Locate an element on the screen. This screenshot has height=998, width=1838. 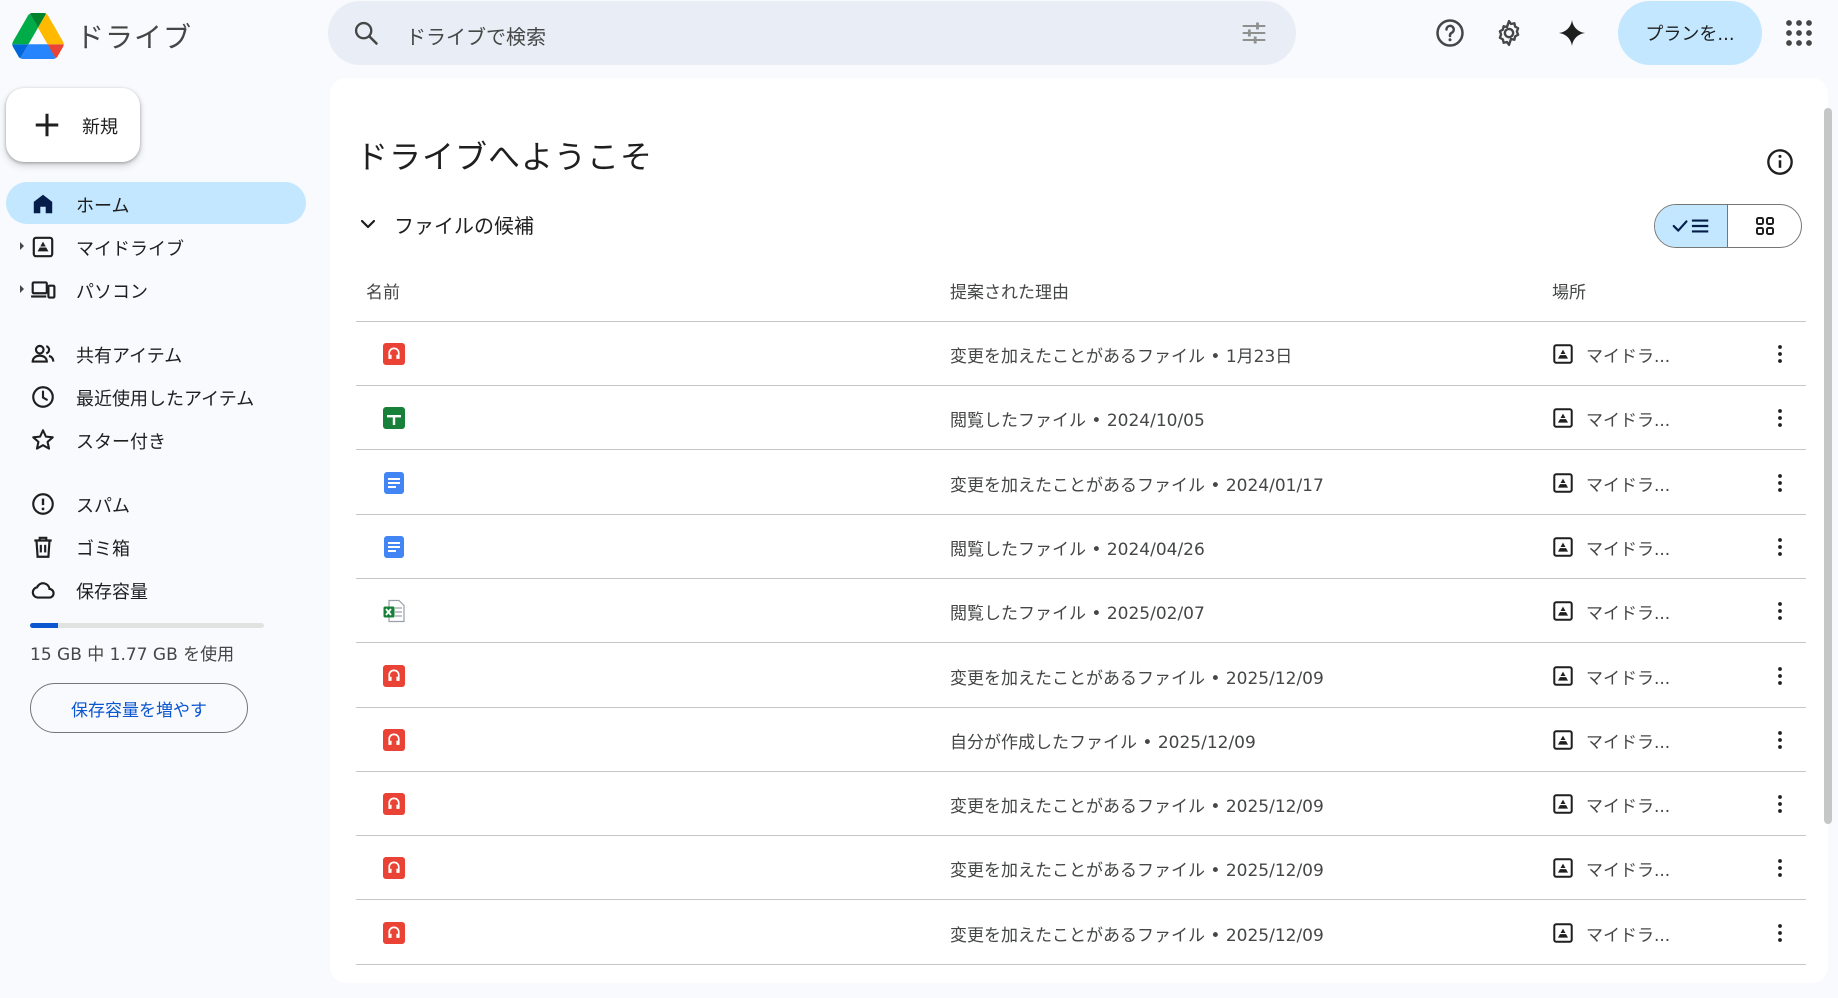
search-input: ドライブで検索 is located at coordinates (476, 35).